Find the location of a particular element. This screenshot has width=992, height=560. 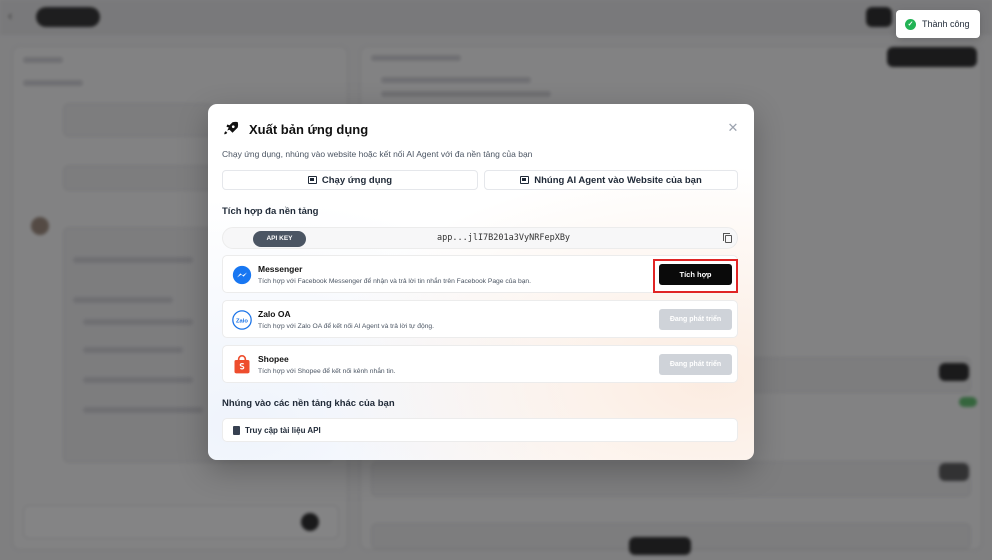

messenger-icon is located at coordinates (242, 275).